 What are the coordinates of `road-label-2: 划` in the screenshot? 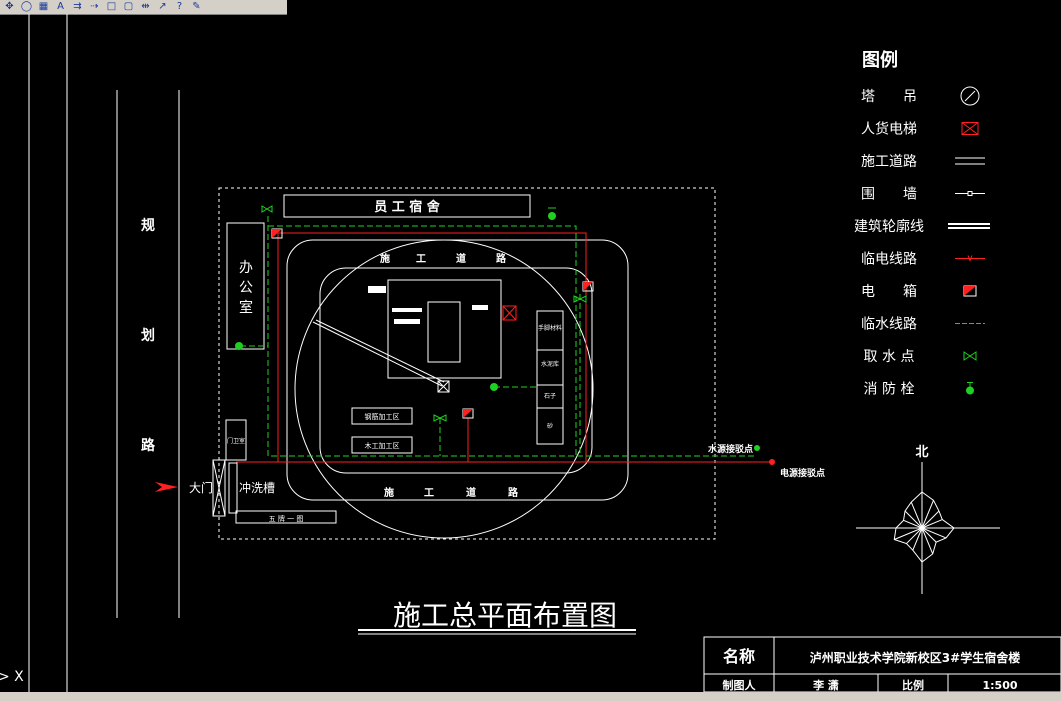 It's located at (148, 335).